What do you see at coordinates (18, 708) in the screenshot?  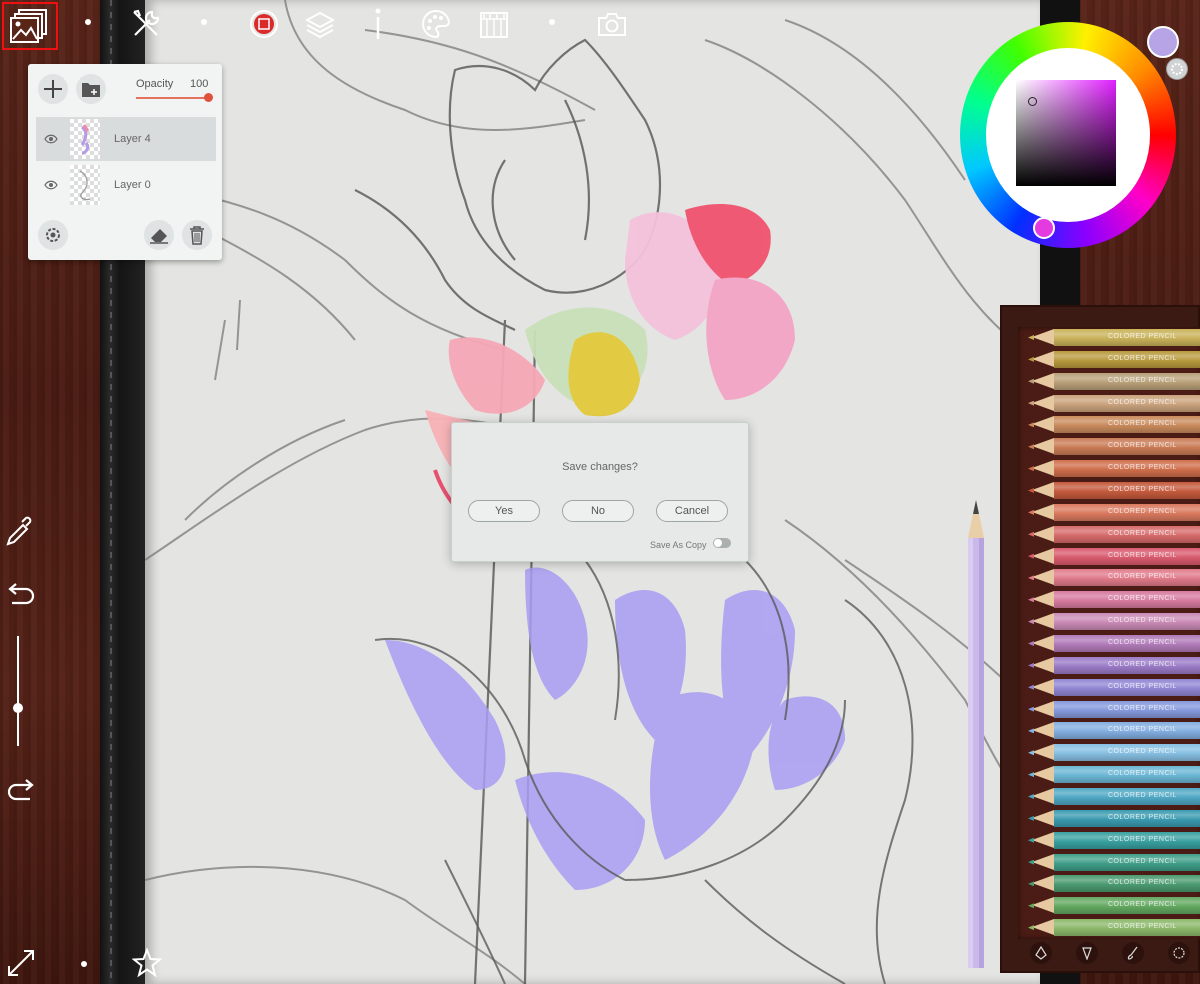 I see `brush-size-slider-knob` at bounding box center [18, 708].